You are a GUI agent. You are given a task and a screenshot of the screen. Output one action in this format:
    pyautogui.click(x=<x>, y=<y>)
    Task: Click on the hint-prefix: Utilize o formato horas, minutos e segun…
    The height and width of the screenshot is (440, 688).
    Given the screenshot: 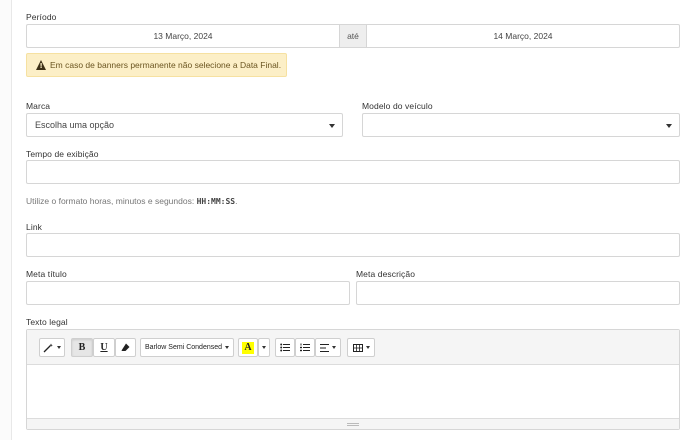 What is the action you would take?
    pyautogui.click(x=111, y=201)
    